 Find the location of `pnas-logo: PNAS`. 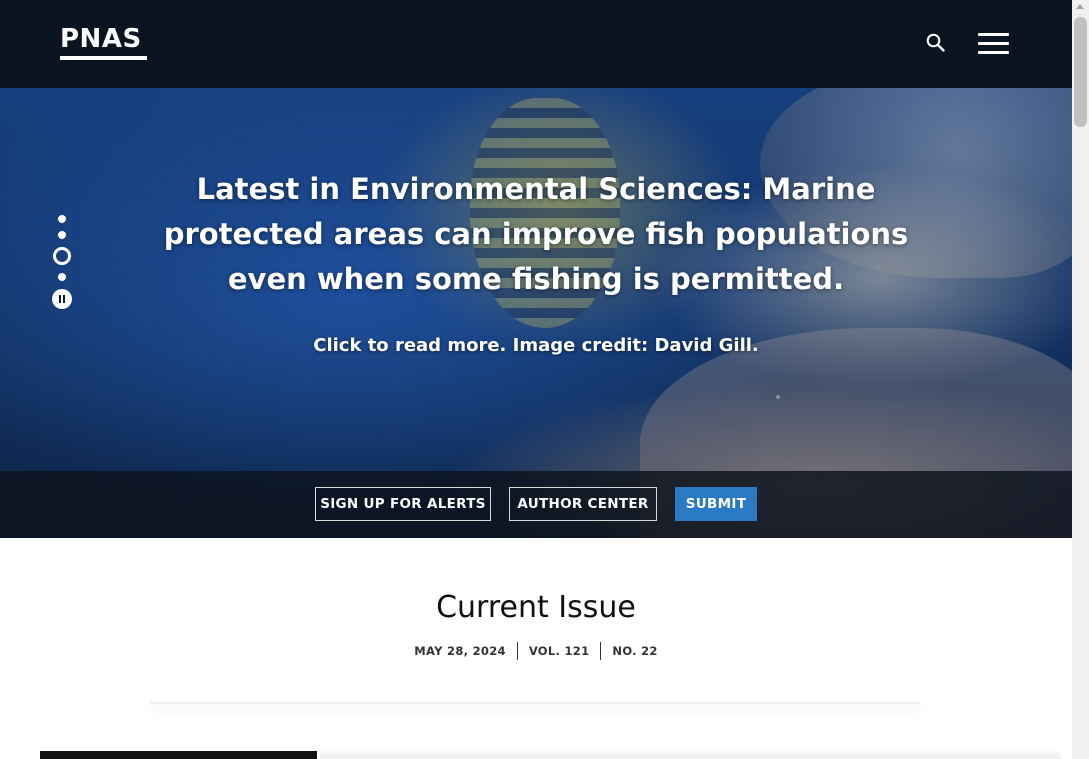

pnas-logo: PNAS is located at coordinates (101, 39).